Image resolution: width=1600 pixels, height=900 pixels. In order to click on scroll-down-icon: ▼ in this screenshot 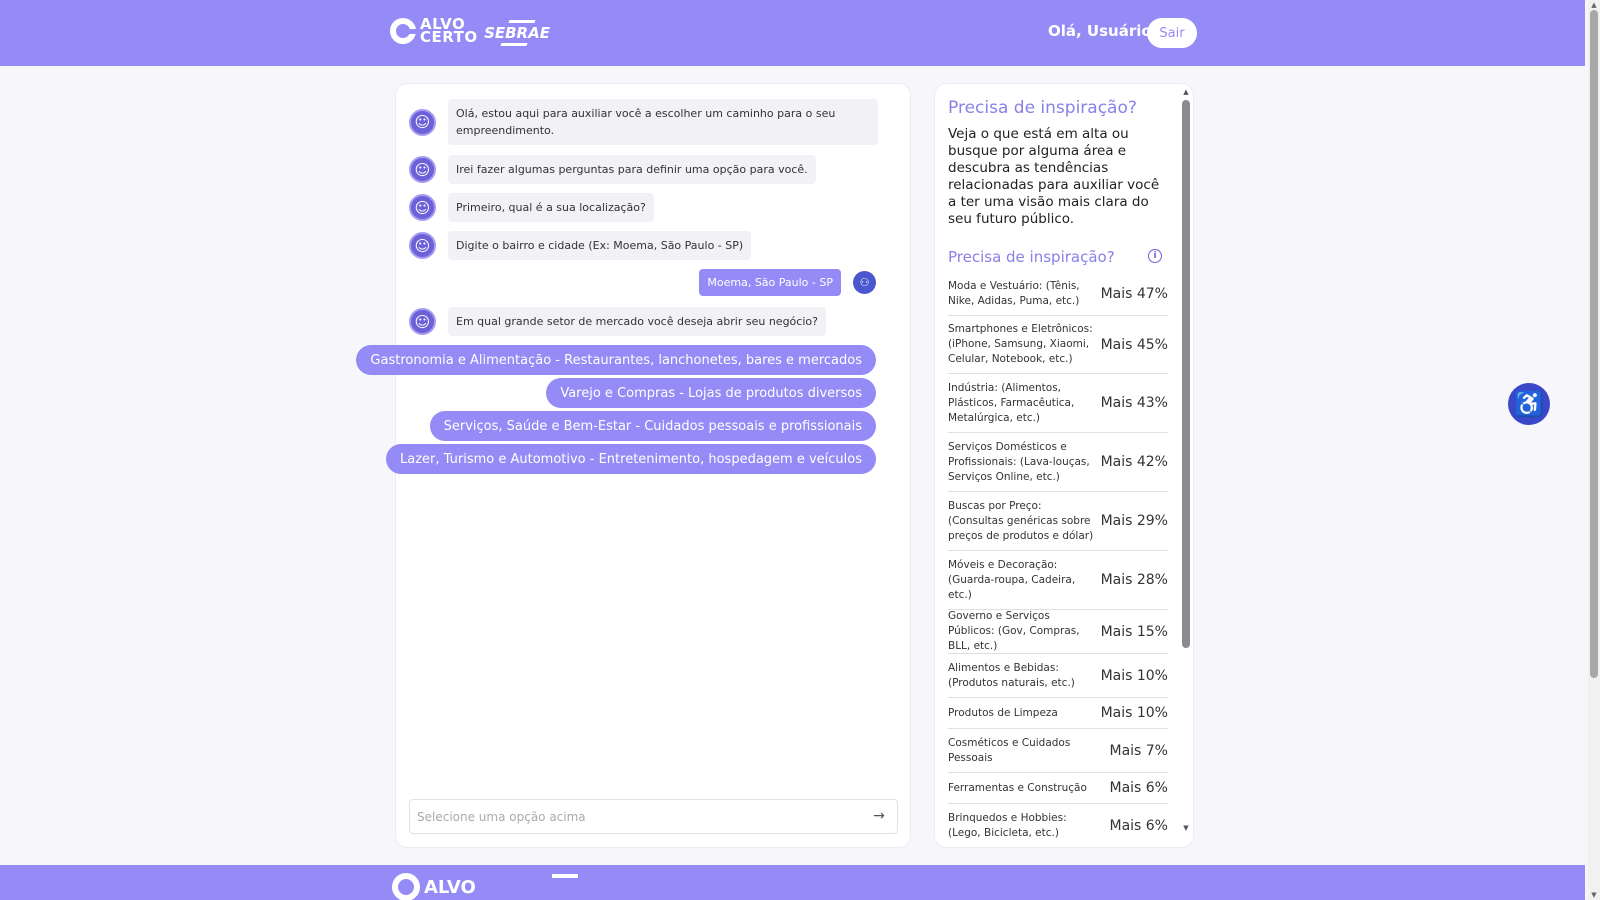, I will do `click(1186, 828)`.